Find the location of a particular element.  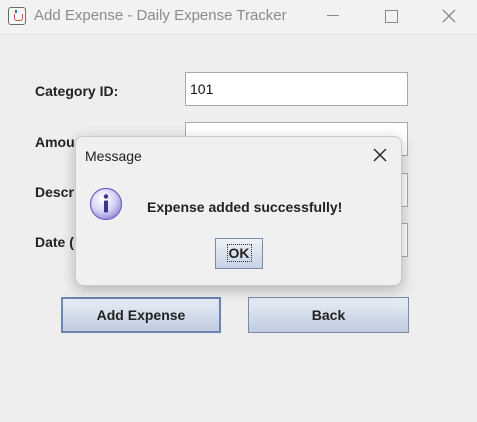

dialog-close-icon is located at coordinates (380, 155).